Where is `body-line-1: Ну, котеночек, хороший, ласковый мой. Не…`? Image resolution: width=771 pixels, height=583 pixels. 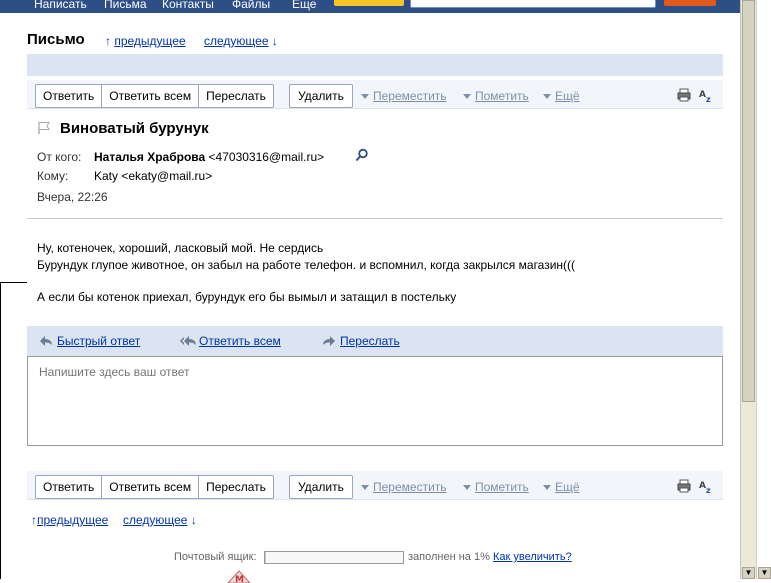
body-line-1: Ну, котеночек, хороший, ласковый мой. Не… is located at coordinates (180, 248).